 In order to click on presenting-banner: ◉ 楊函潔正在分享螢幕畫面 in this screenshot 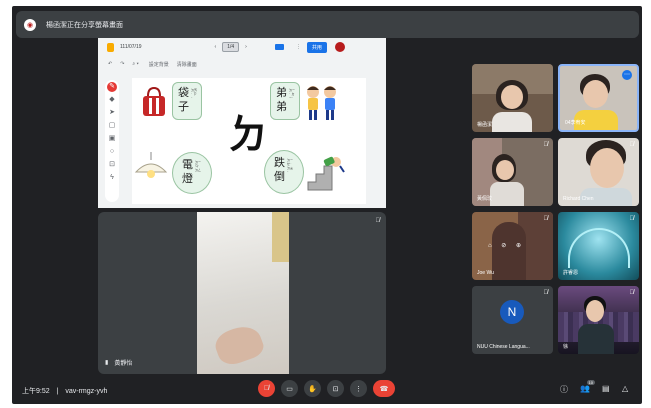, I will do `click(327, 24)`.